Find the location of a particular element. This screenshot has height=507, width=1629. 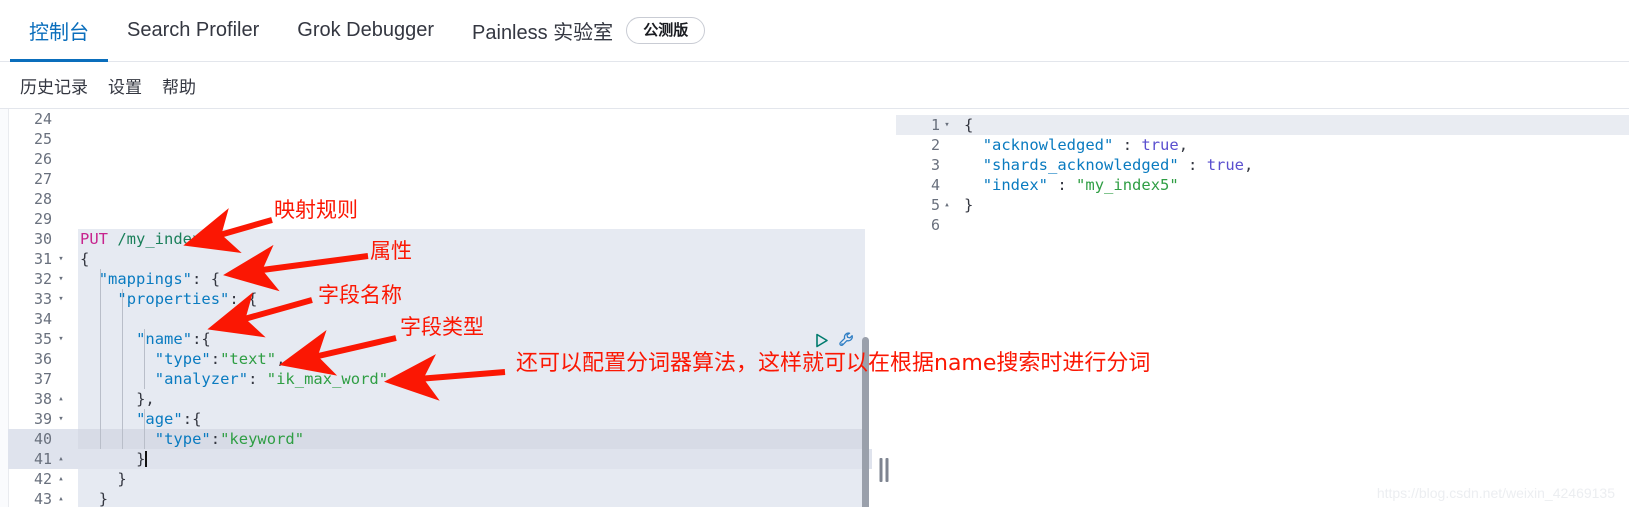

code-line: 29 is located at coordinates (440, 219).